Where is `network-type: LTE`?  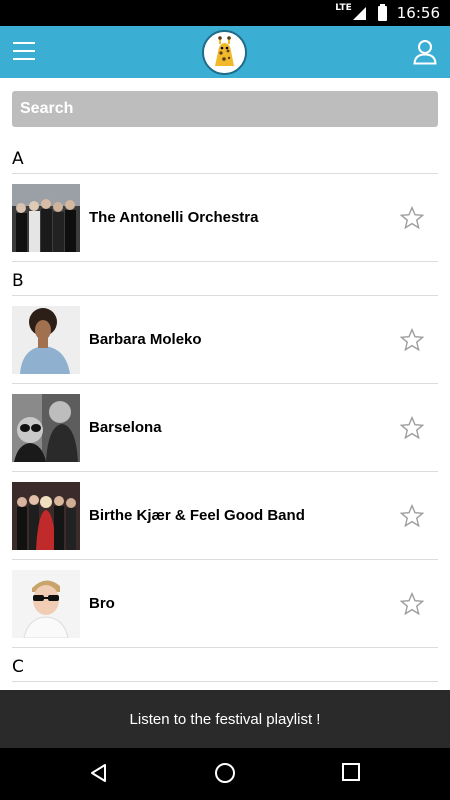
network-type: LTE is located at coordinates (343, 8).